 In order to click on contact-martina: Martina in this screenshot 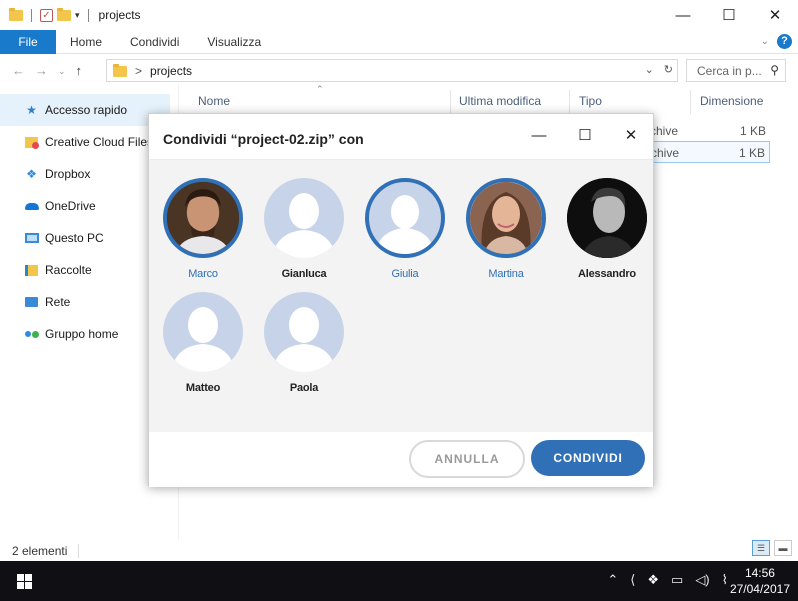, I will do `click(506, 229)`.